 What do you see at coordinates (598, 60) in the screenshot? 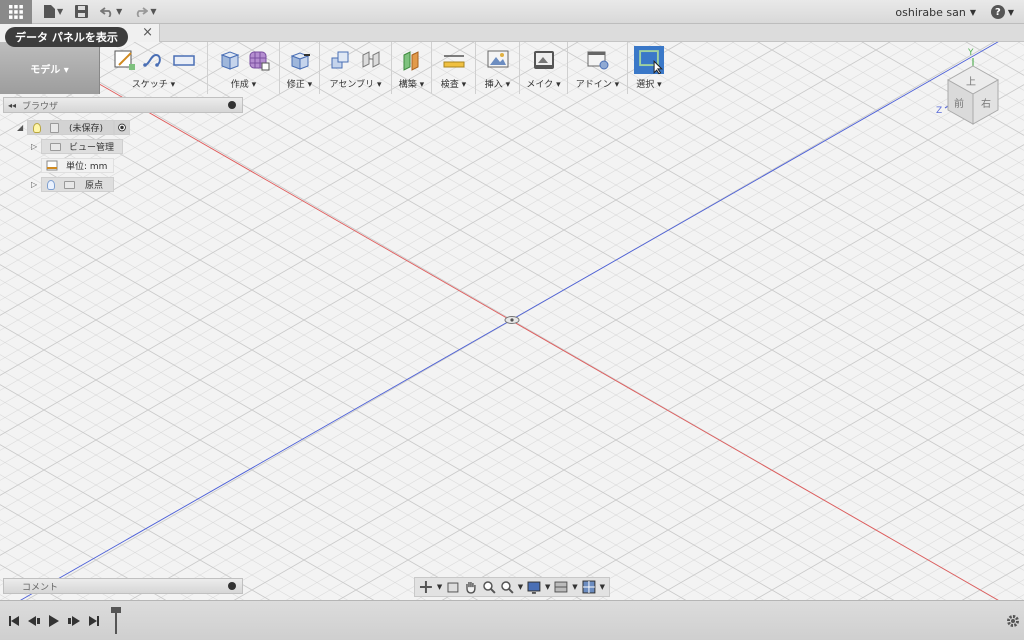
I see `scripts-addins-icon` at bounding box center [598, 60].